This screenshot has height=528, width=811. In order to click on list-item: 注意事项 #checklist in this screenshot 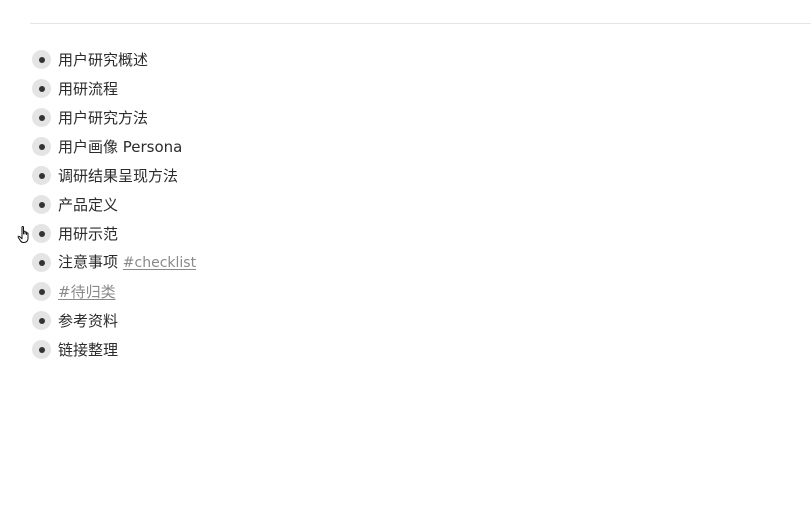, I will do `click(114, 262)`.